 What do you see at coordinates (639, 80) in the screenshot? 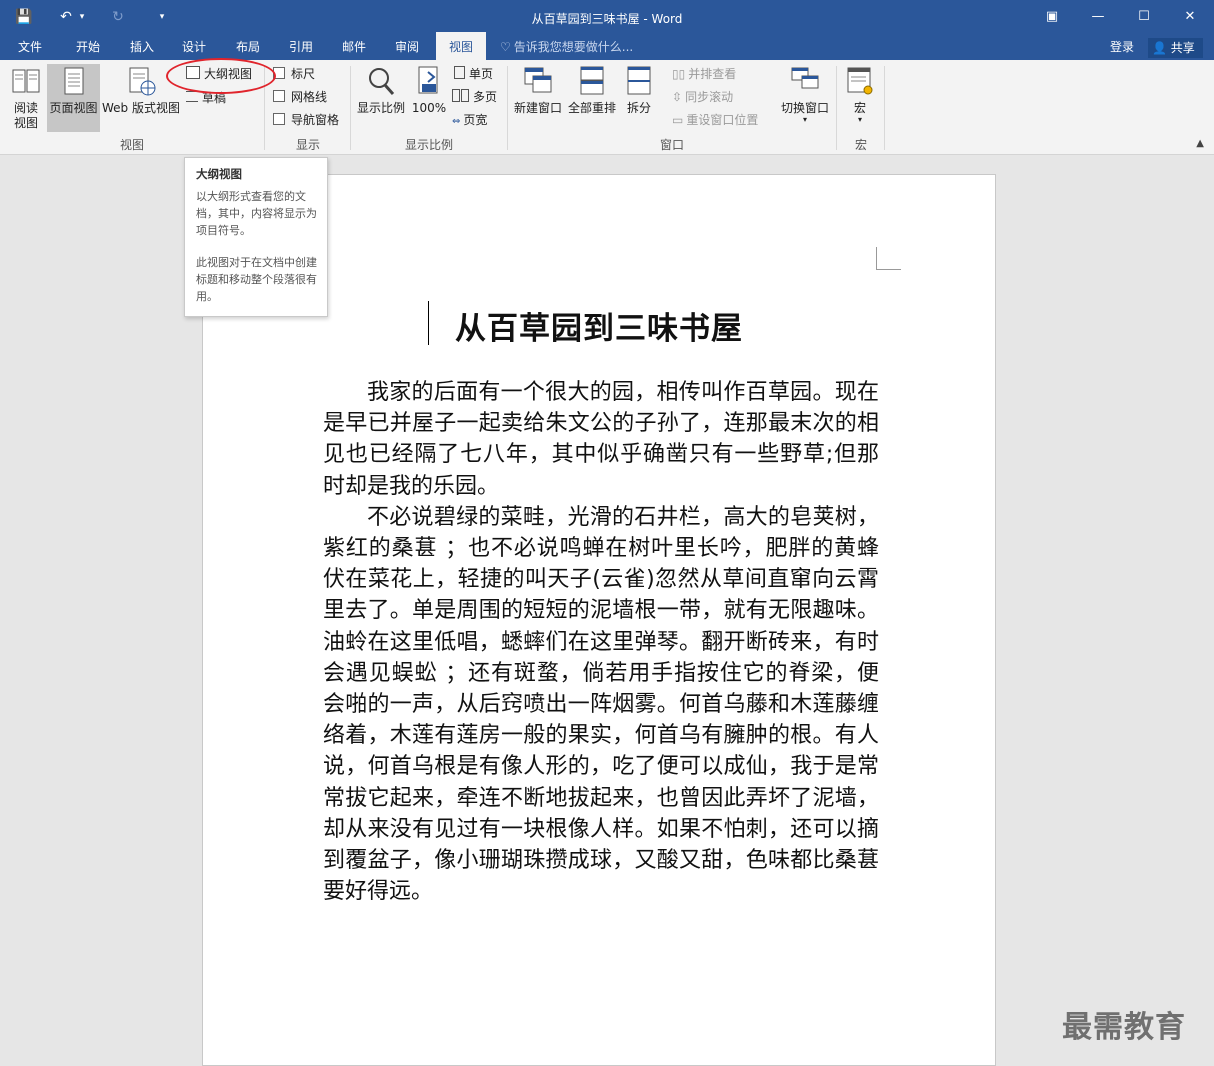
I see `split-icon` at bounding box center [639, 80].